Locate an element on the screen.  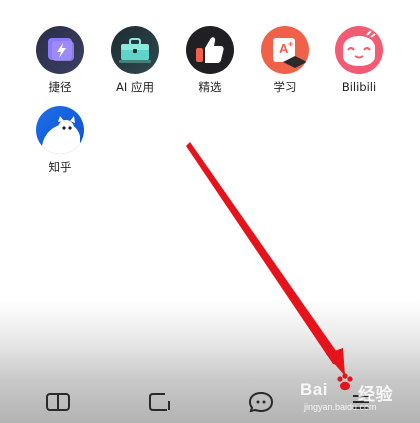
app-ai: AI 应用 is located at coordinates (135, 60).